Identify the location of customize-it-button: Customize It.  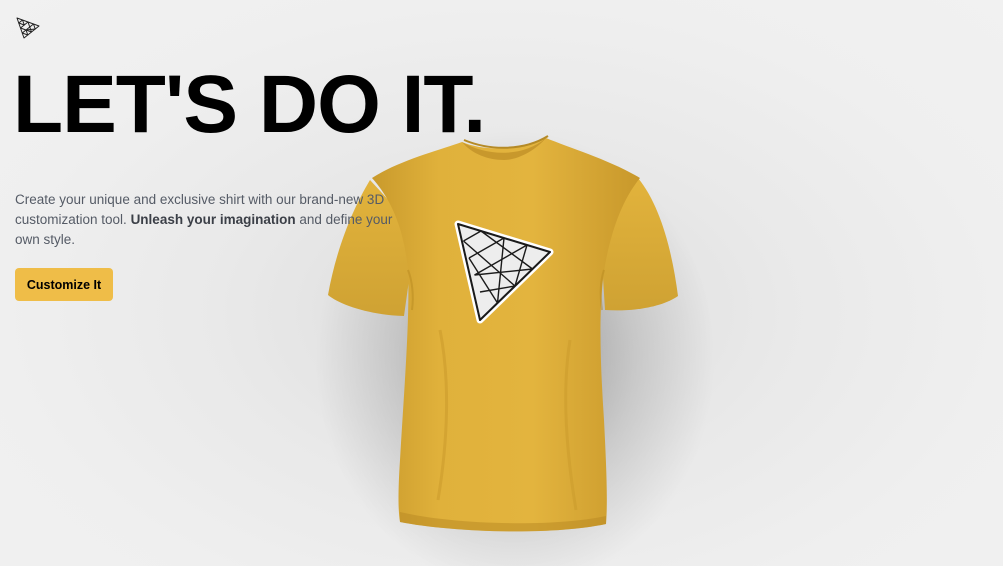
(64, 284).